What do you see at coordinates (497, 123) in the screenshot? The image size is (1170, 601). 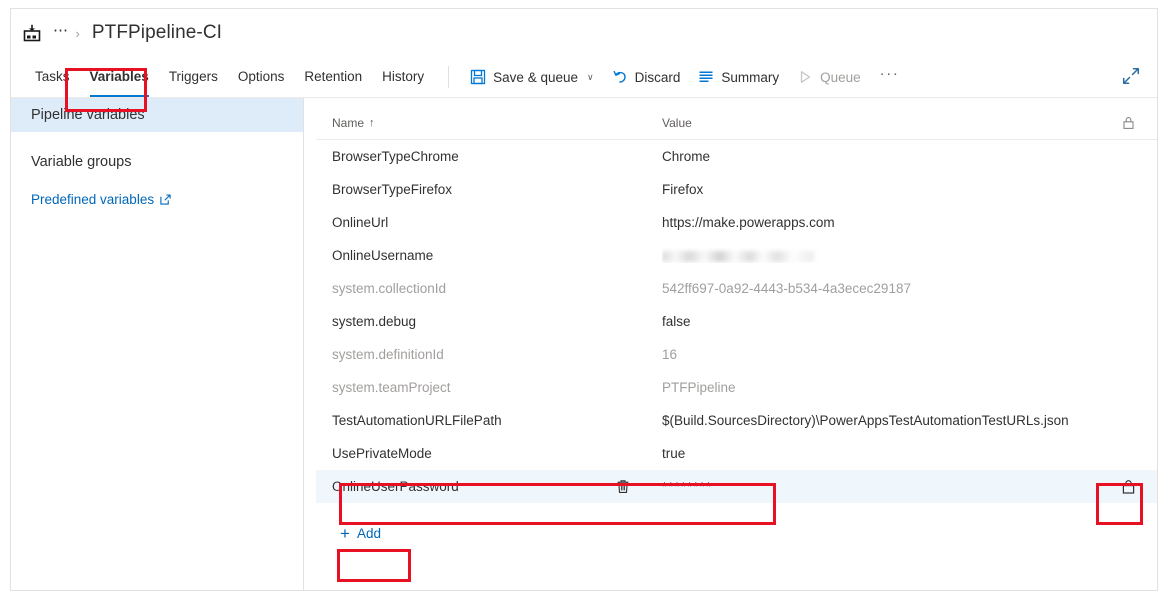 I see `column-header-name: Name ↑` at bounding box center [497, 123].